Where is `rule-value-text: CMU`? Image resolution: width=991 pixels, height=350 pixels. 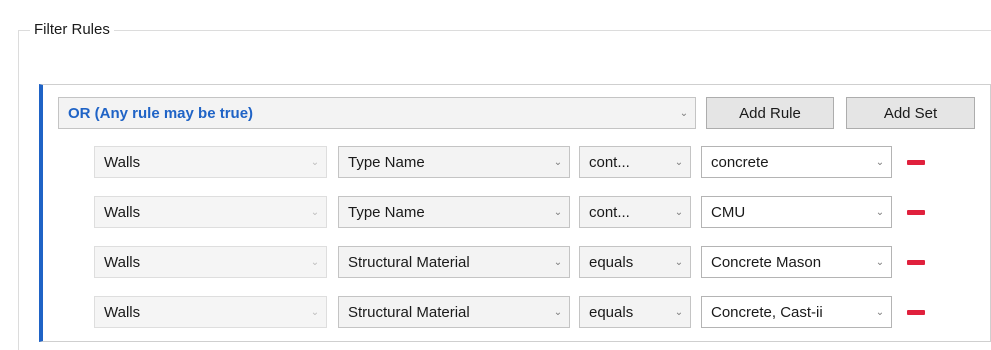
rule-value-text: CMU is located at coordinates (728, 212).